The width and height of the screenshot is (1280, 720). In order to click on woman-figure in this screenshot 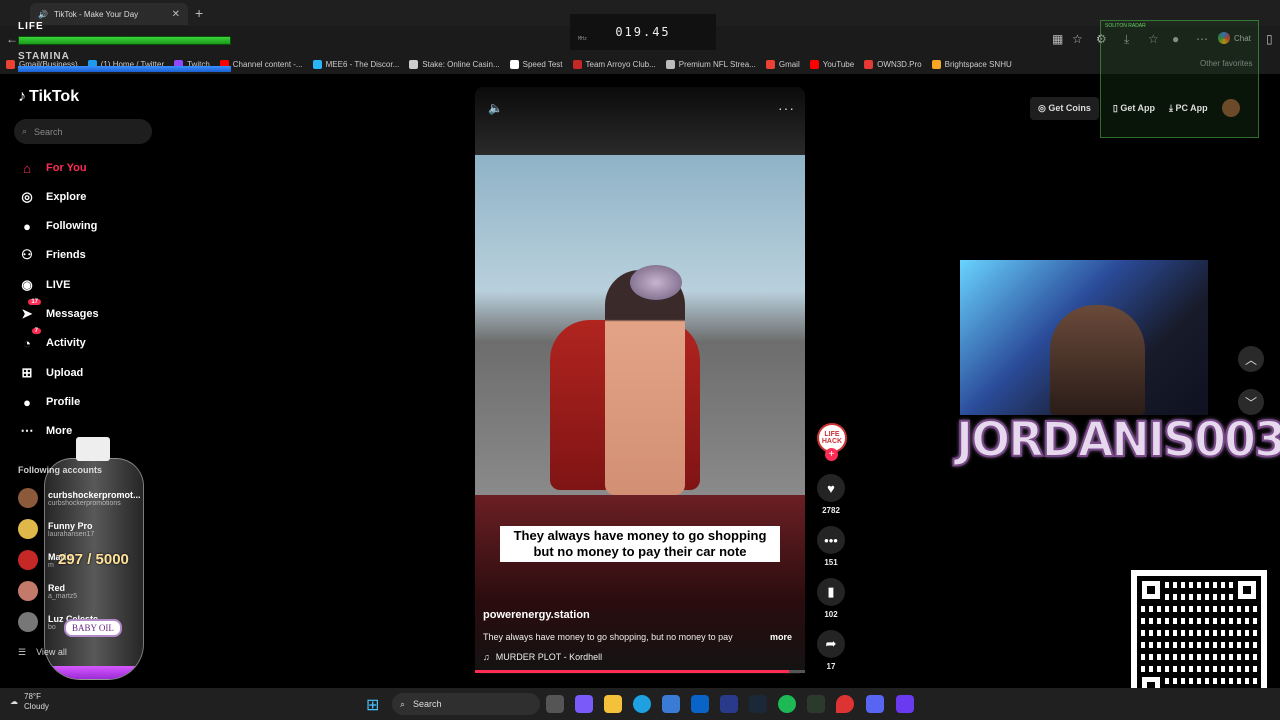, I will do `click(645, 382)`.